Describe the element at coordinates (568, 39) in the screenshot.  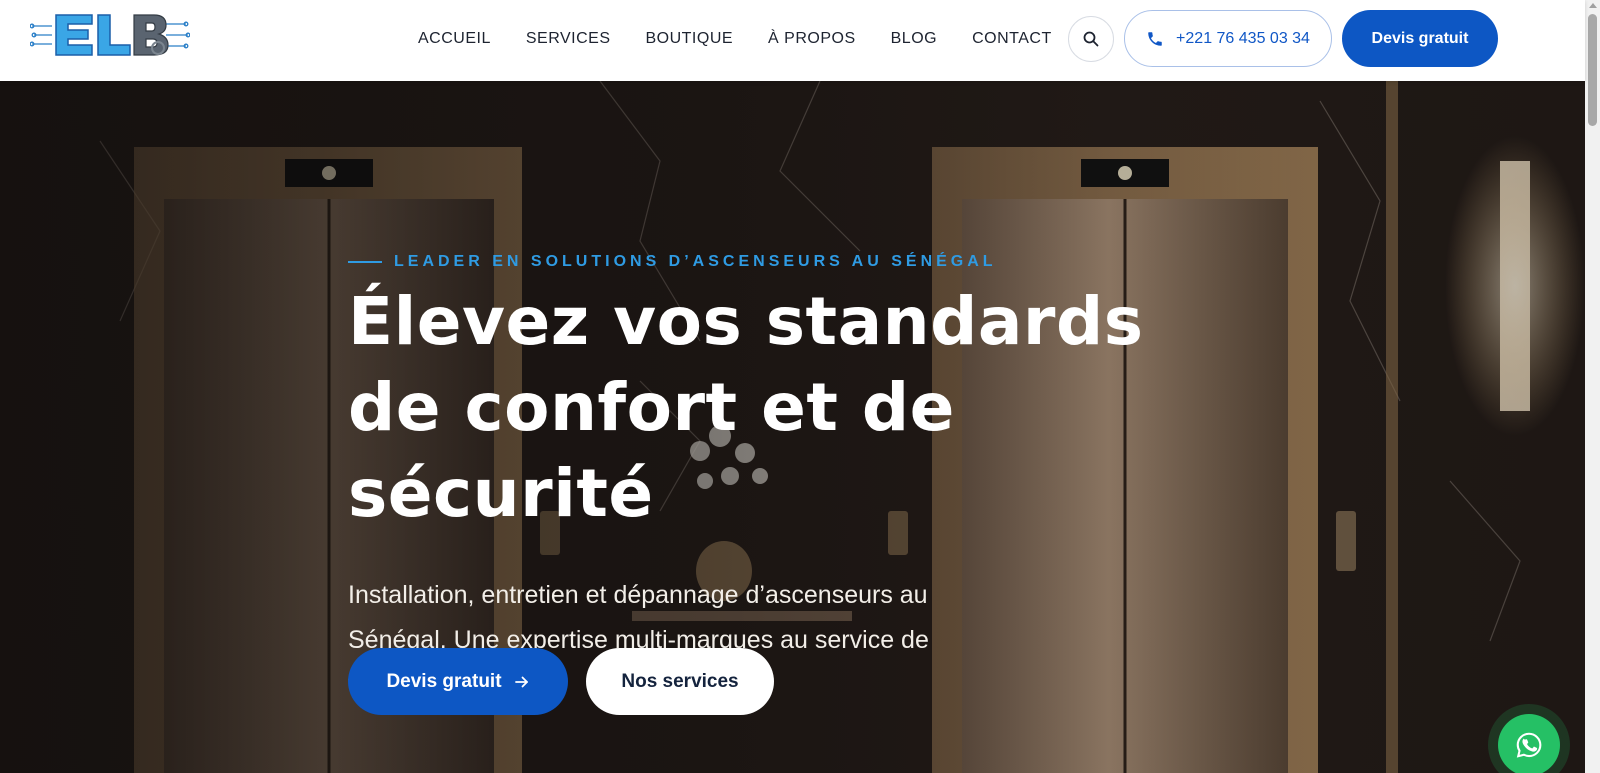
I see `nav-item-services: SERVICES` at that location.